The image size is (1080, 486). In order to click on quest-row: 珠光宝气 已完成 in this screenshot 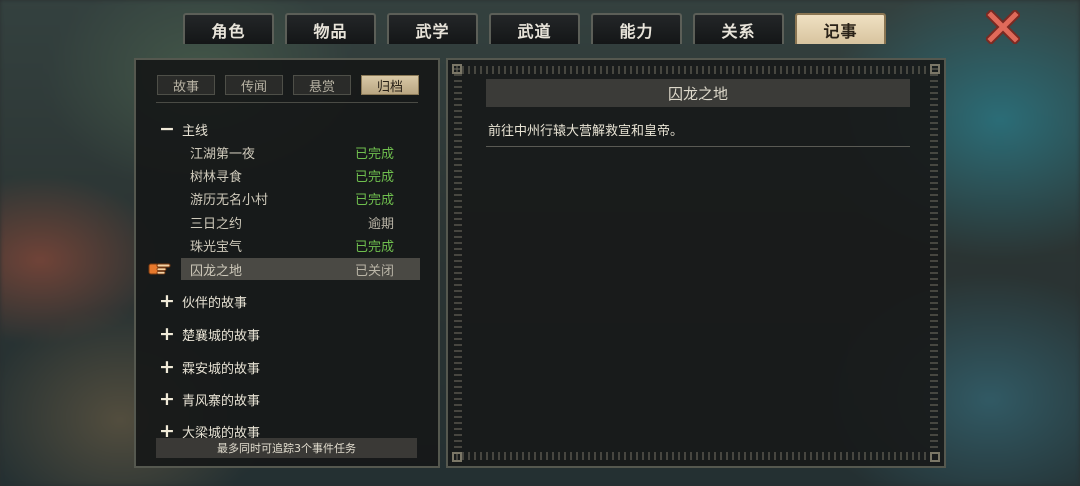, I will do `click(300, 245)`.